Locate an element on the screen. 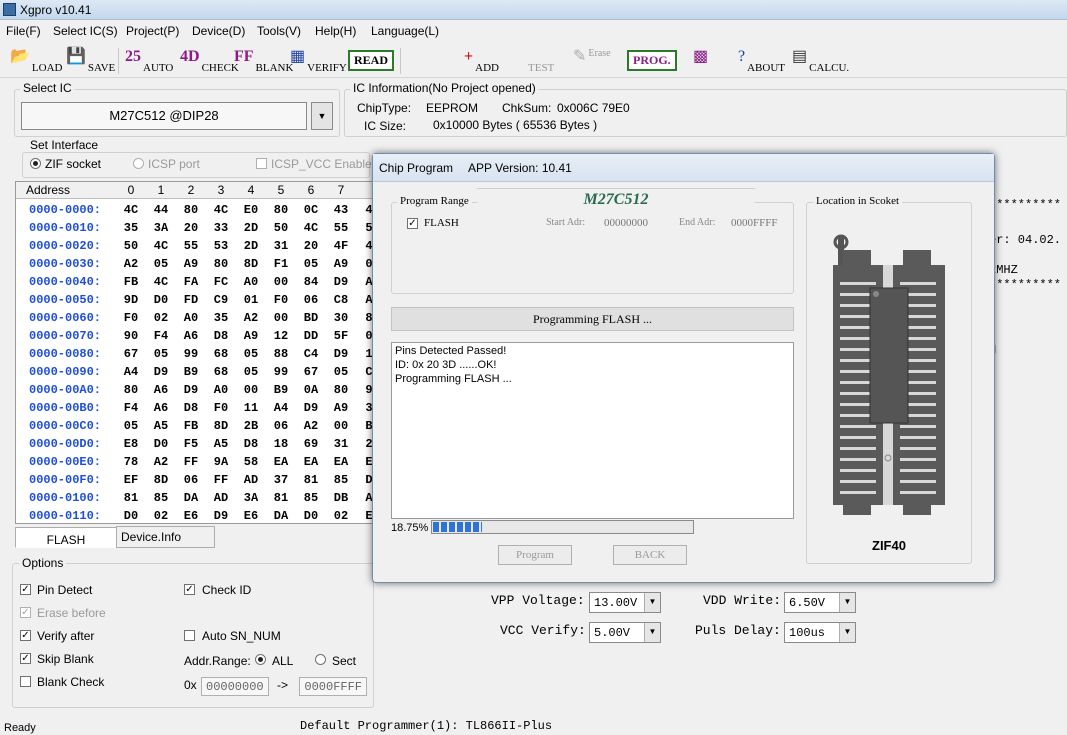 The image size is (1067, 735). hex-byte: D8 is located at coordinates (191, 408).